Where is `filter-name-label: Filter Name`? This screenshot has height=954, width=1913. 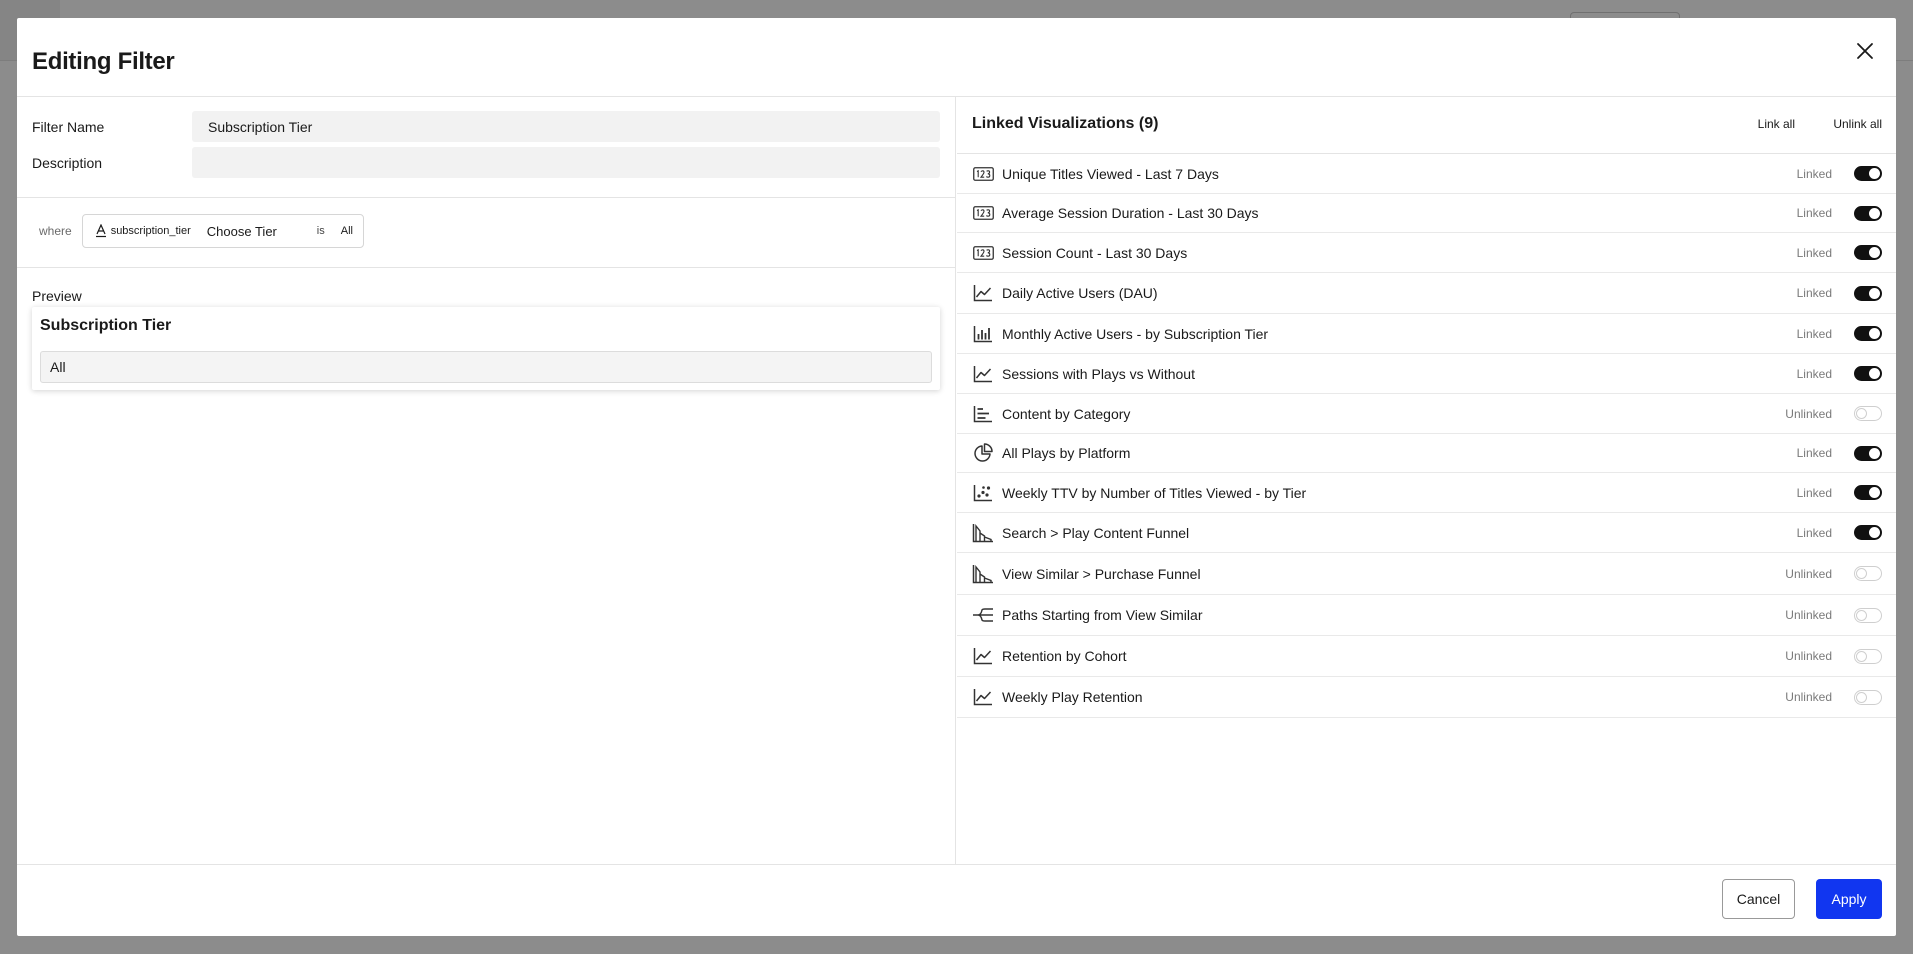
filter-name-label: Filter Name is located at coordinates (68, 126).